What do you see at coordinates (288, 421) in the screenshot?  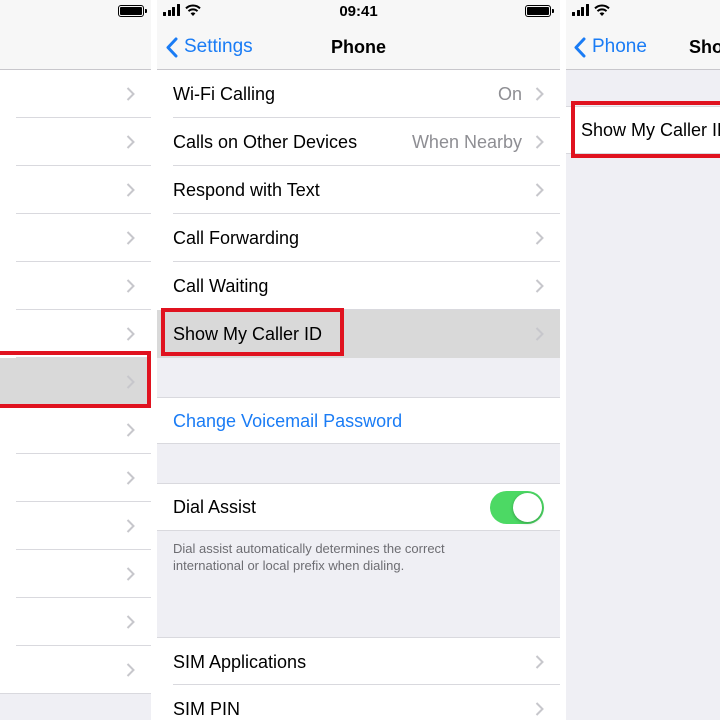 I see `row-label: Change Voicemail Password` at bounding box center [288, 421].